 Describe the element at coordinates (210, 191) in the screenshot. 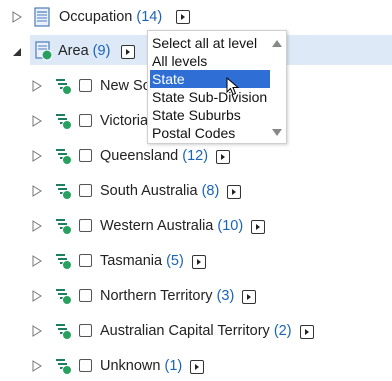

I see `node-count: (8)` at that location.